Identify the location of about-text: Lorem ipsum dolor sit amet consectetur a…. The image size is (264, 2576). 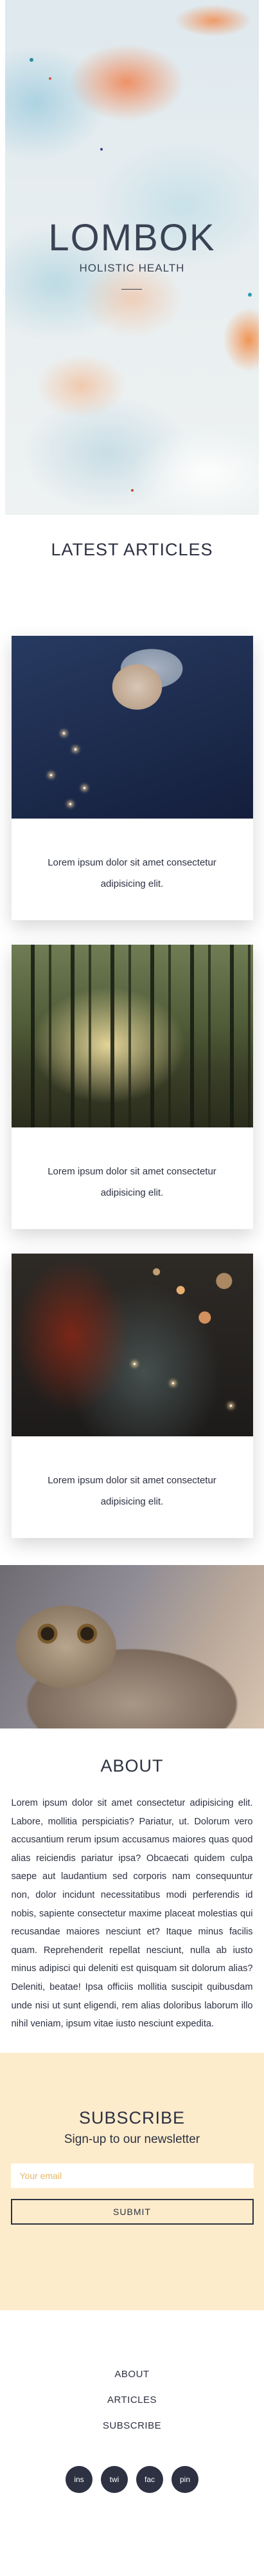
(132, 1914).